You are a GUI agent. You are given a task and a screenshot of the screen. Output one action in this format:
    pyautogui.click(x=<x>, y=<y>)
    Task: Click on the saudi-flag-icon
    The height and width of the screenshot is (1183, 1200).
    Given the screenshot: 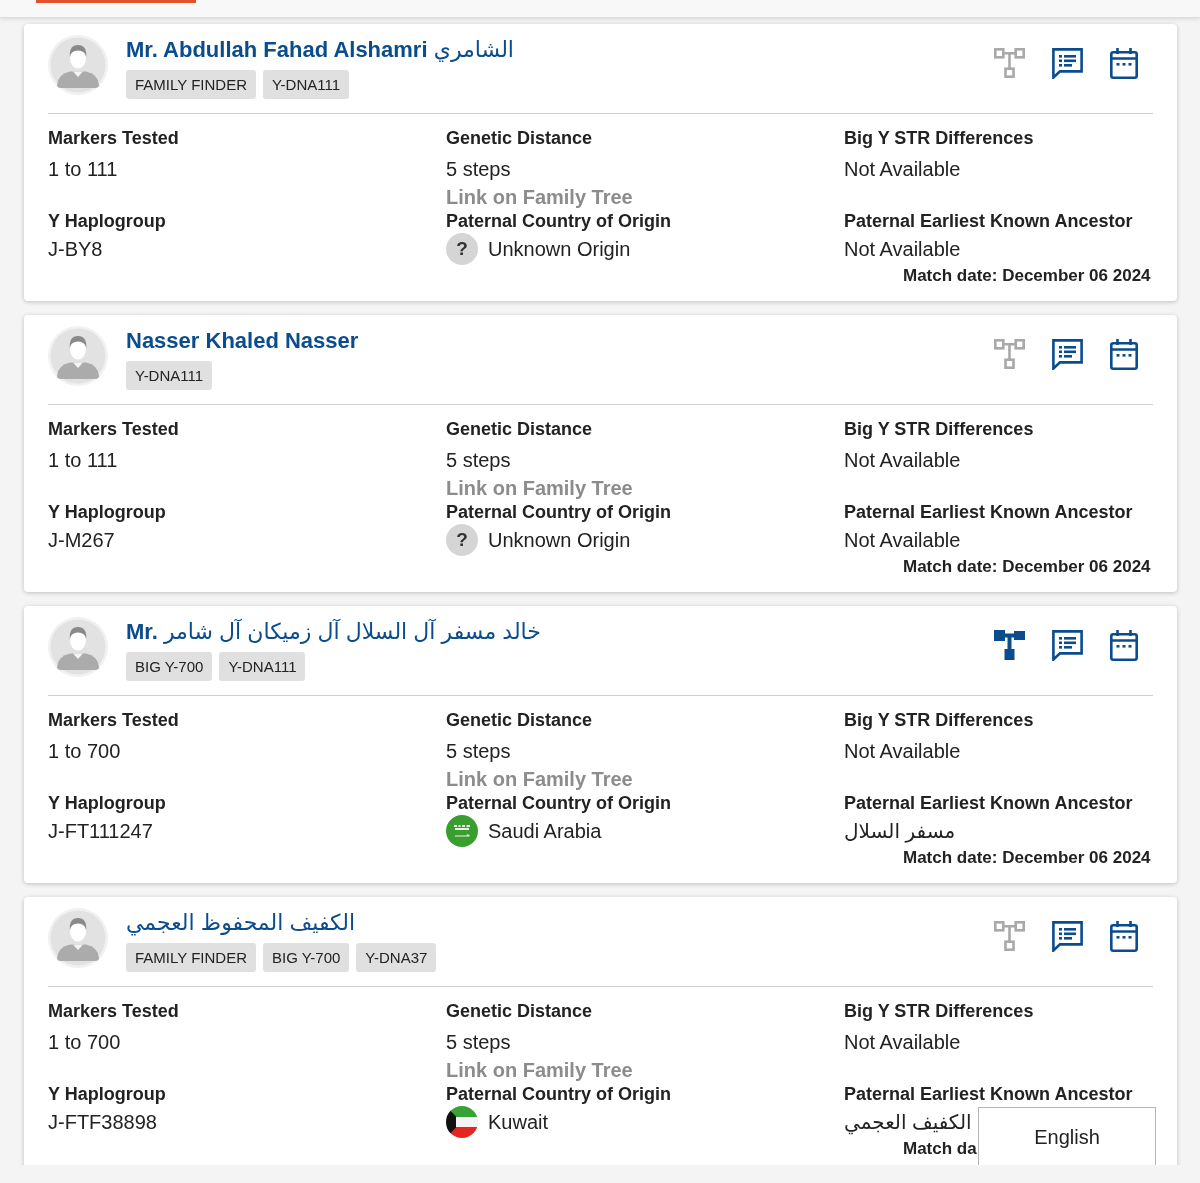 What is the action you would take?
    pyautogui.click(x=462, y=831)
    